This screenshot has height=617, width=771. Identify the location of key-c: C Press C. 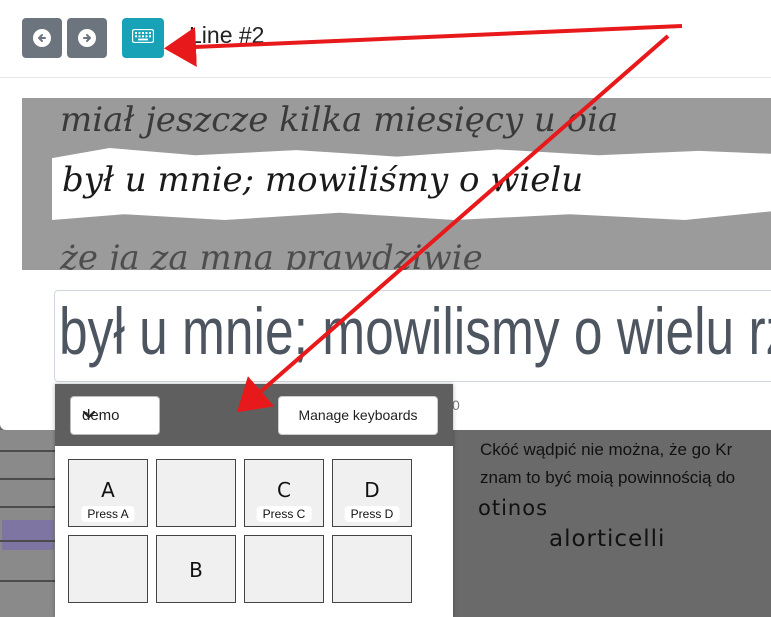
(284, 493).